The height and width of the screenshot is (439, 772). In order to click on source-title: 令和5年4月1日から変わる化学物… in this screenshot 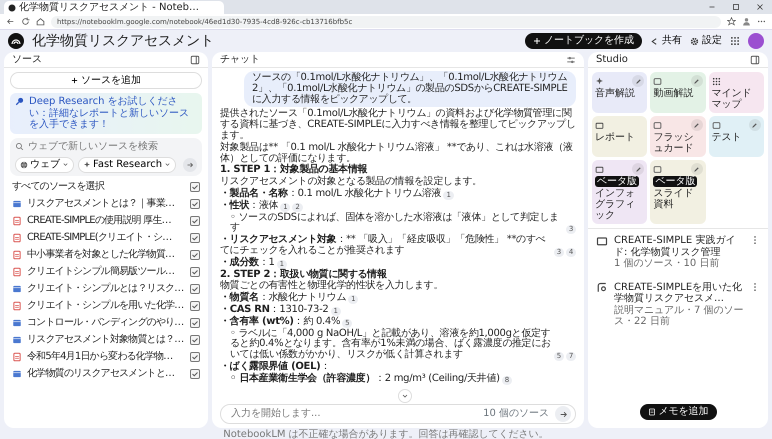, I will do `click(99, 357)`.